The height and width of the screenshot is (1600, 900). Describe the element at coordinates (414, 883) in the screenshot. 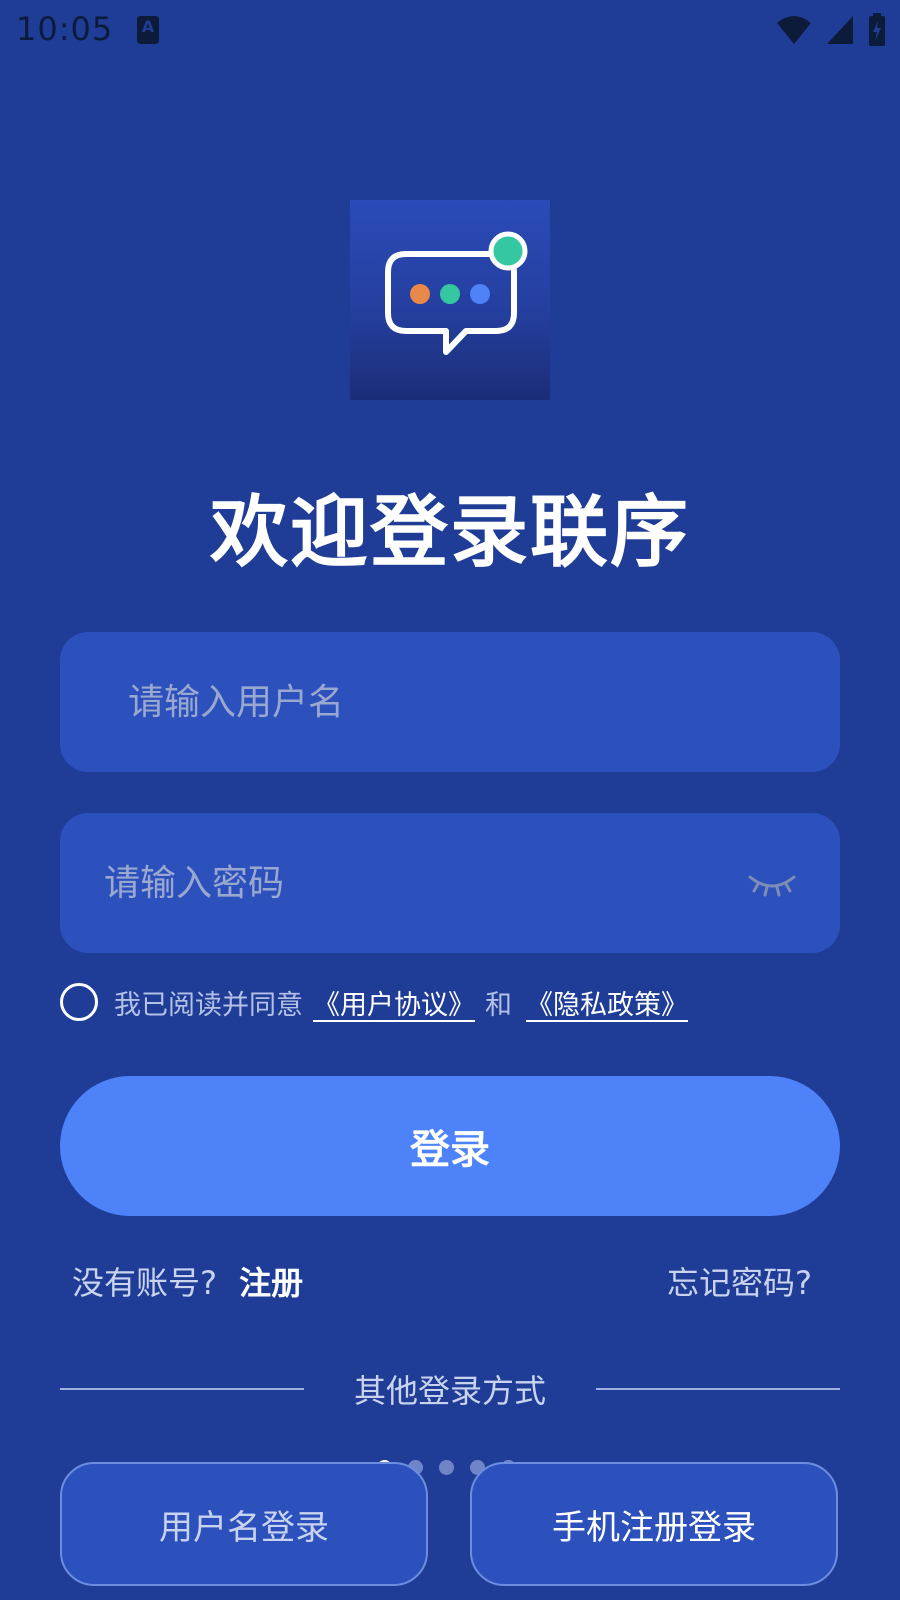

I see `password-input` at that location.